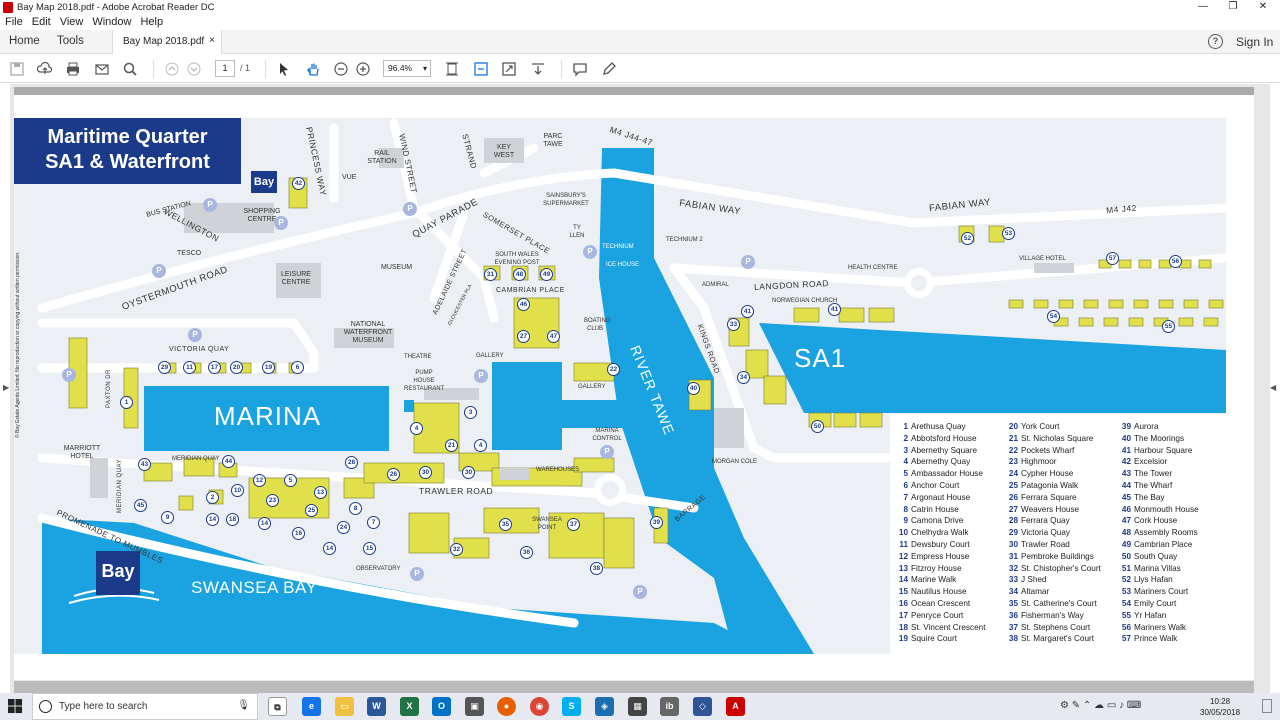 The image size is (1280, 720). I want to click on comment-icon, so click(580, 69).